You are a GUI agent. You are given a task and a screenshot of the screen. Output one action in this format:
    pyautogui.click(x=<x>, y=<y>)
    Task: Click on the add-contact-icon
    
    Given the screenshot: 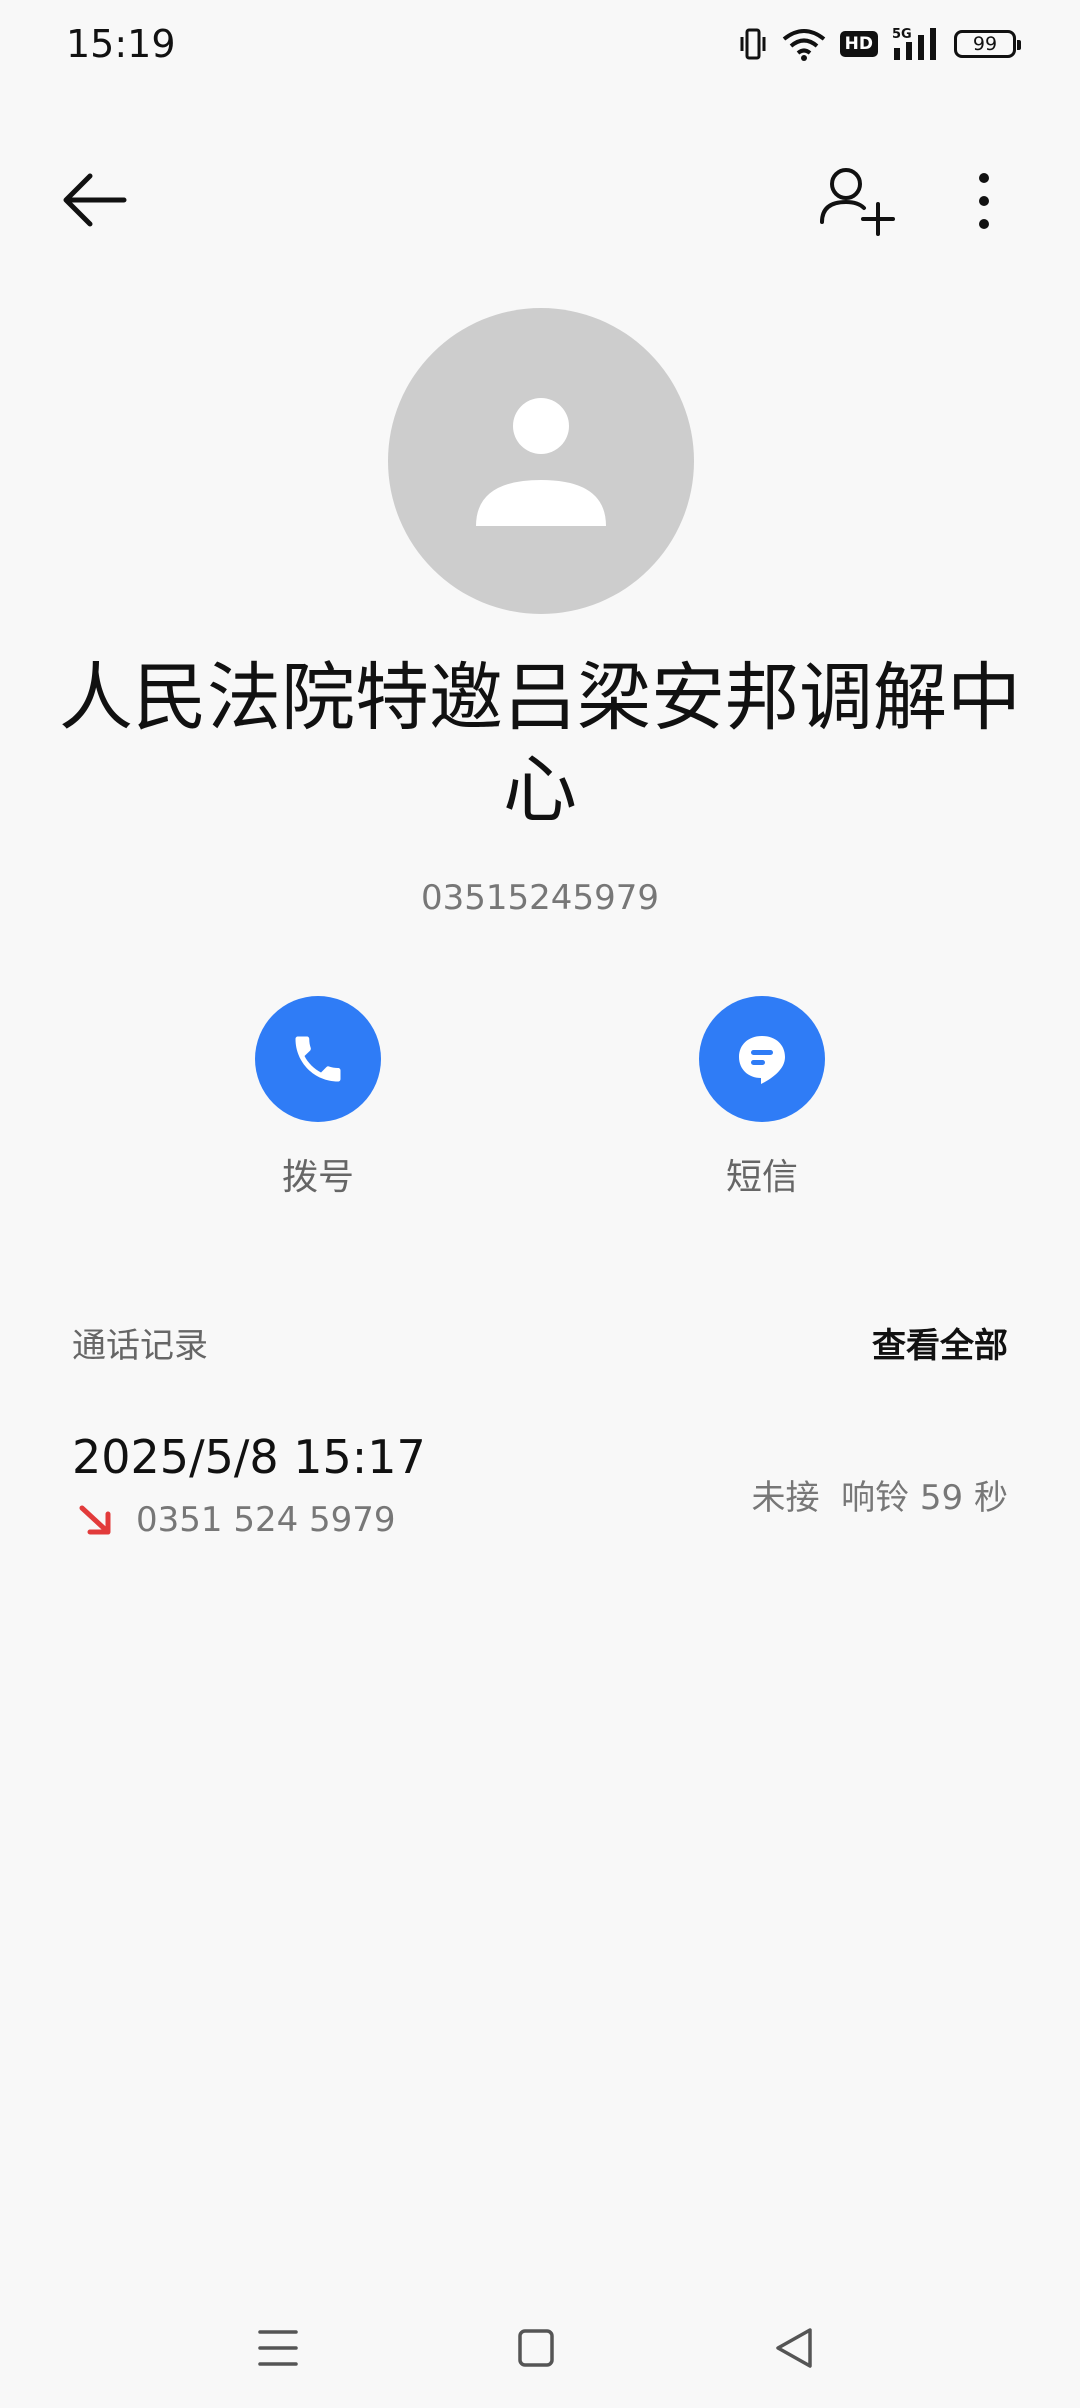 What is the action you would take?
    pyautogui.click(x=858, y=200)
    